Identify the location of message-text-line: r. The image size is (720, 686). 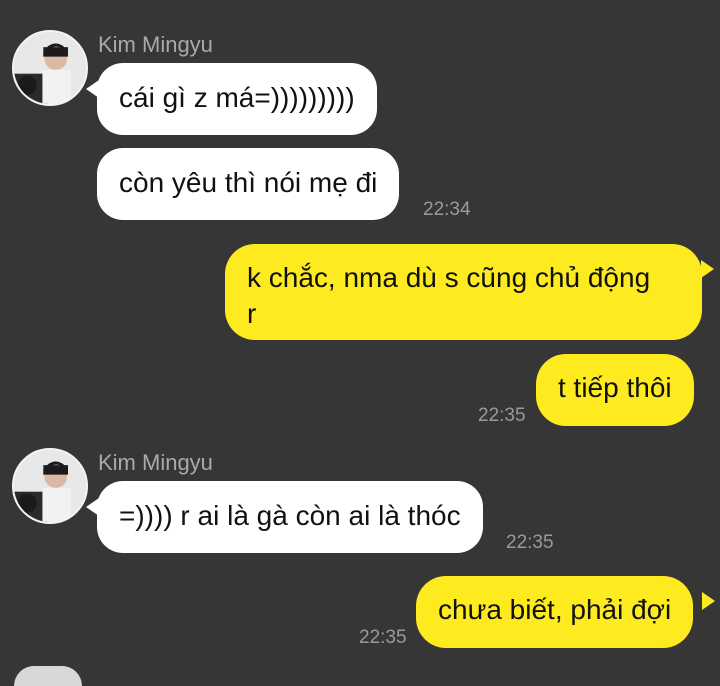
(252, 313).